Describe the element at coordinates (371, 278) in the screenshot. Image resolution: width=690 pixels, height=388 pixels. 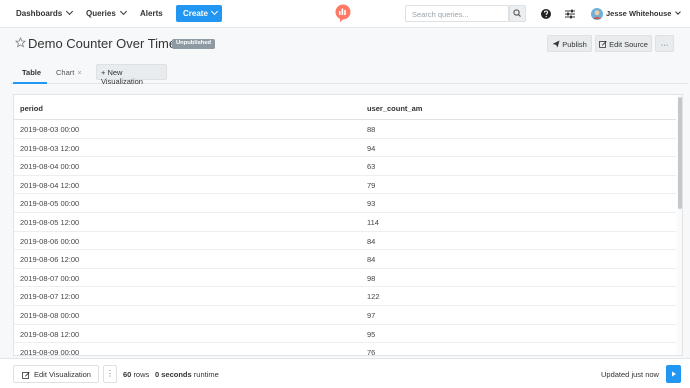
I see `cell-user-count: 98` at that location.